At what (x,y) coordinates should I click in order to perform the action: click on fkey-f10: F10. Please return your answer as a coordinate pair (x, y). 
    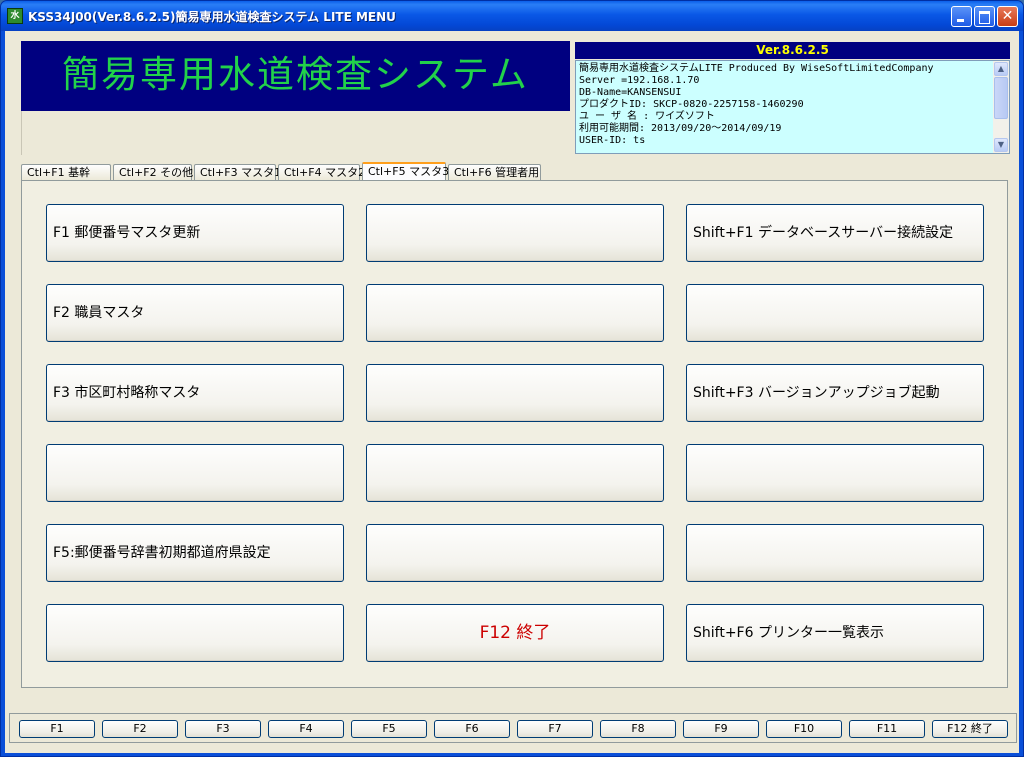
    Looking at the image, I should click on (804, 729).